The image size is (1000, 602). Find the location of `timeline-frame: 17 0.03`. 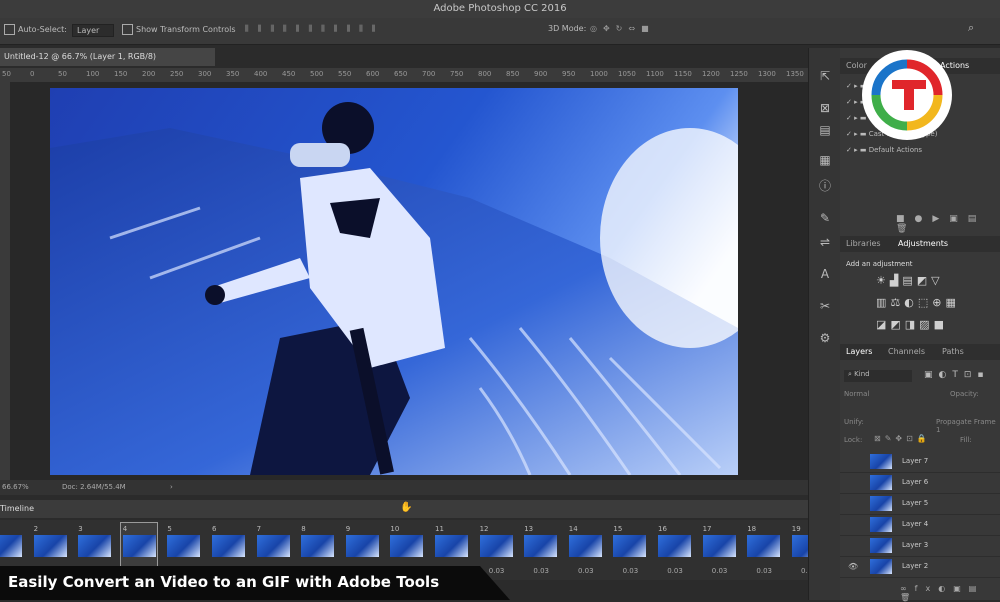

timeline-frame: 17 0.03 is located at coordinates (719, 550).